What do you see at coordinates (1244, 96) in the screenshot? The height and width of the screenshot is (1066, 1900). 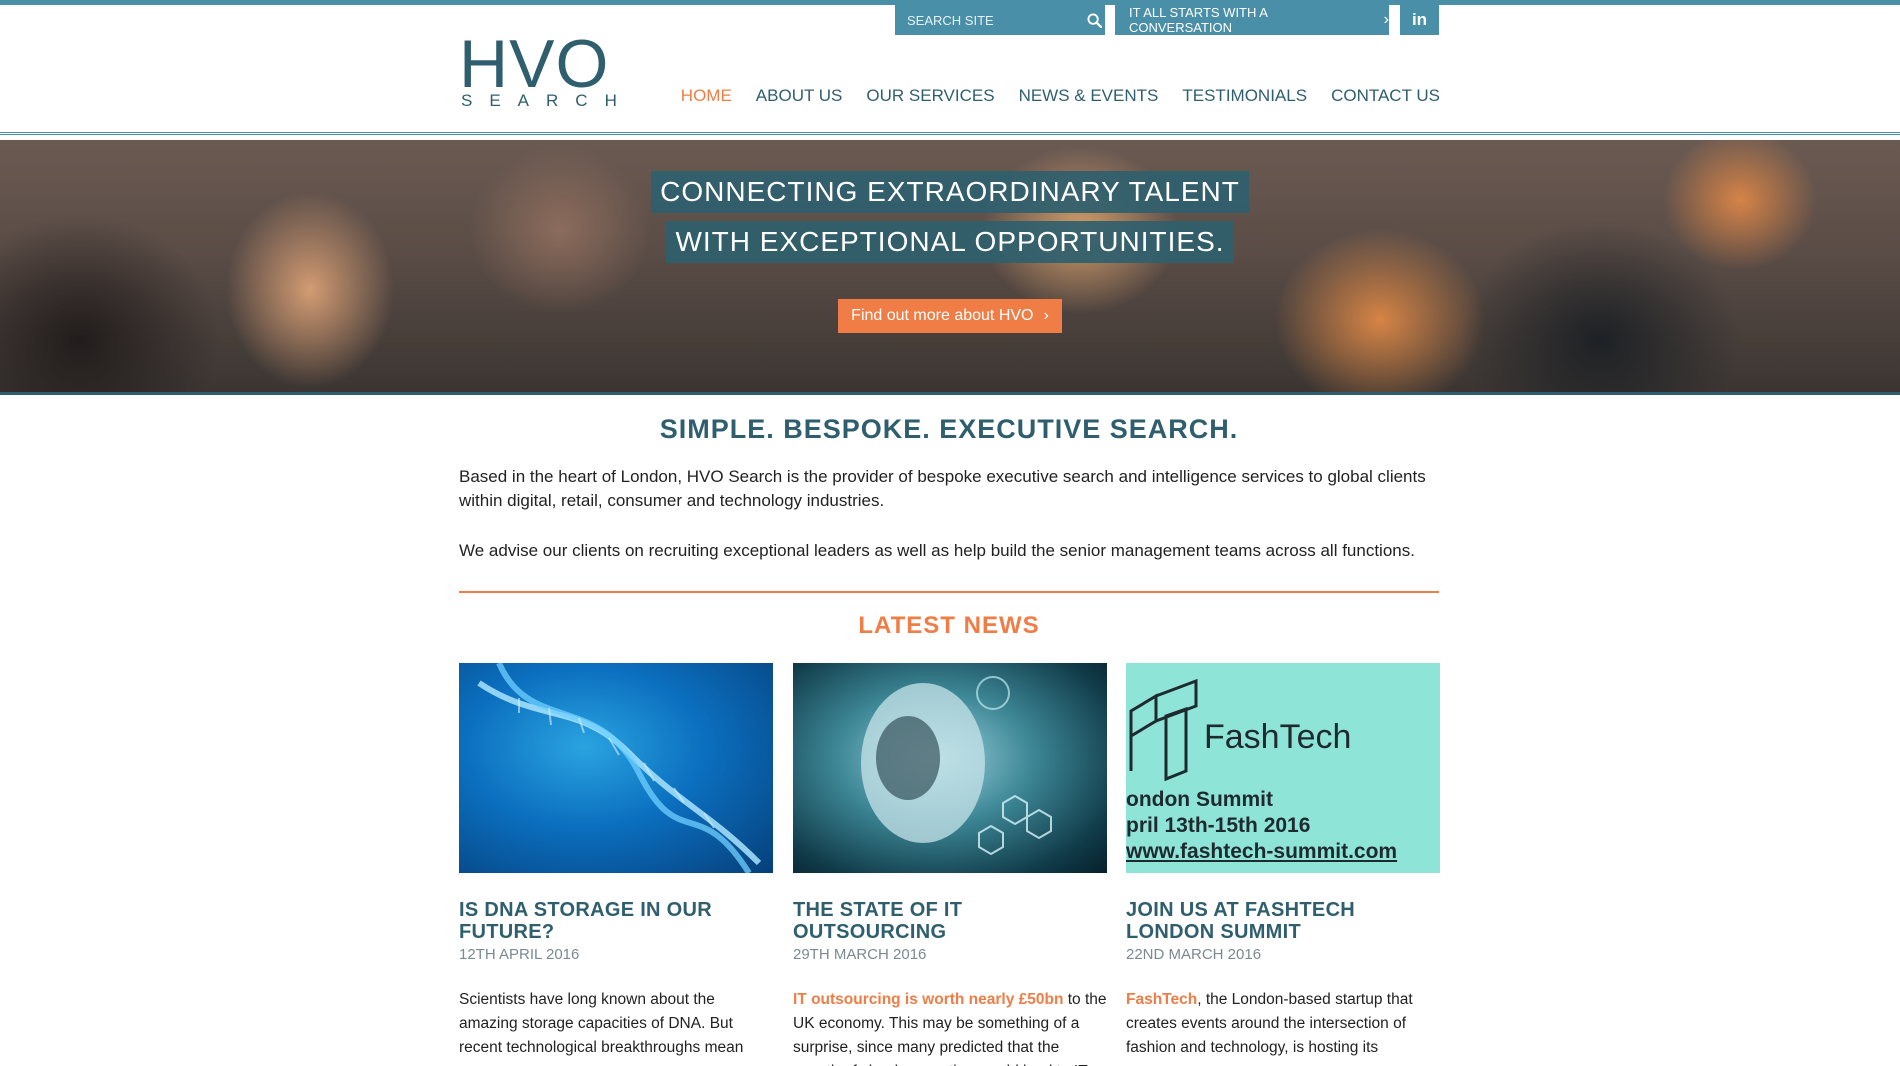 I see `nav-testimonials: TESTIMONIALS` at bounding box center [1244, 96].